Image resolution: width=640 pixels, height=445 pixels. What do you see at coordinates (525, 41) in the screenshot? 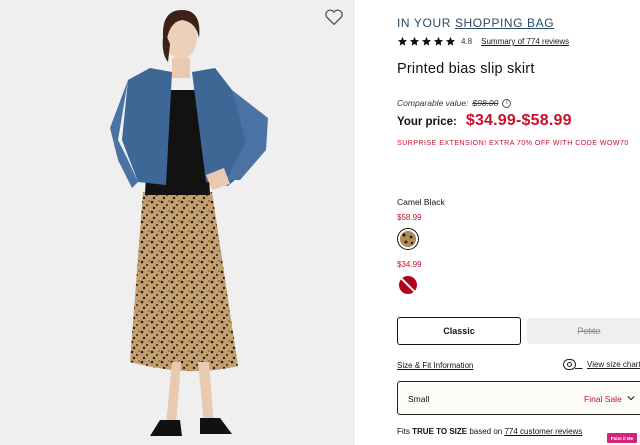
I see `reviews-summary-link: Summary of 774 reviews` at bounding box center [525, 41].